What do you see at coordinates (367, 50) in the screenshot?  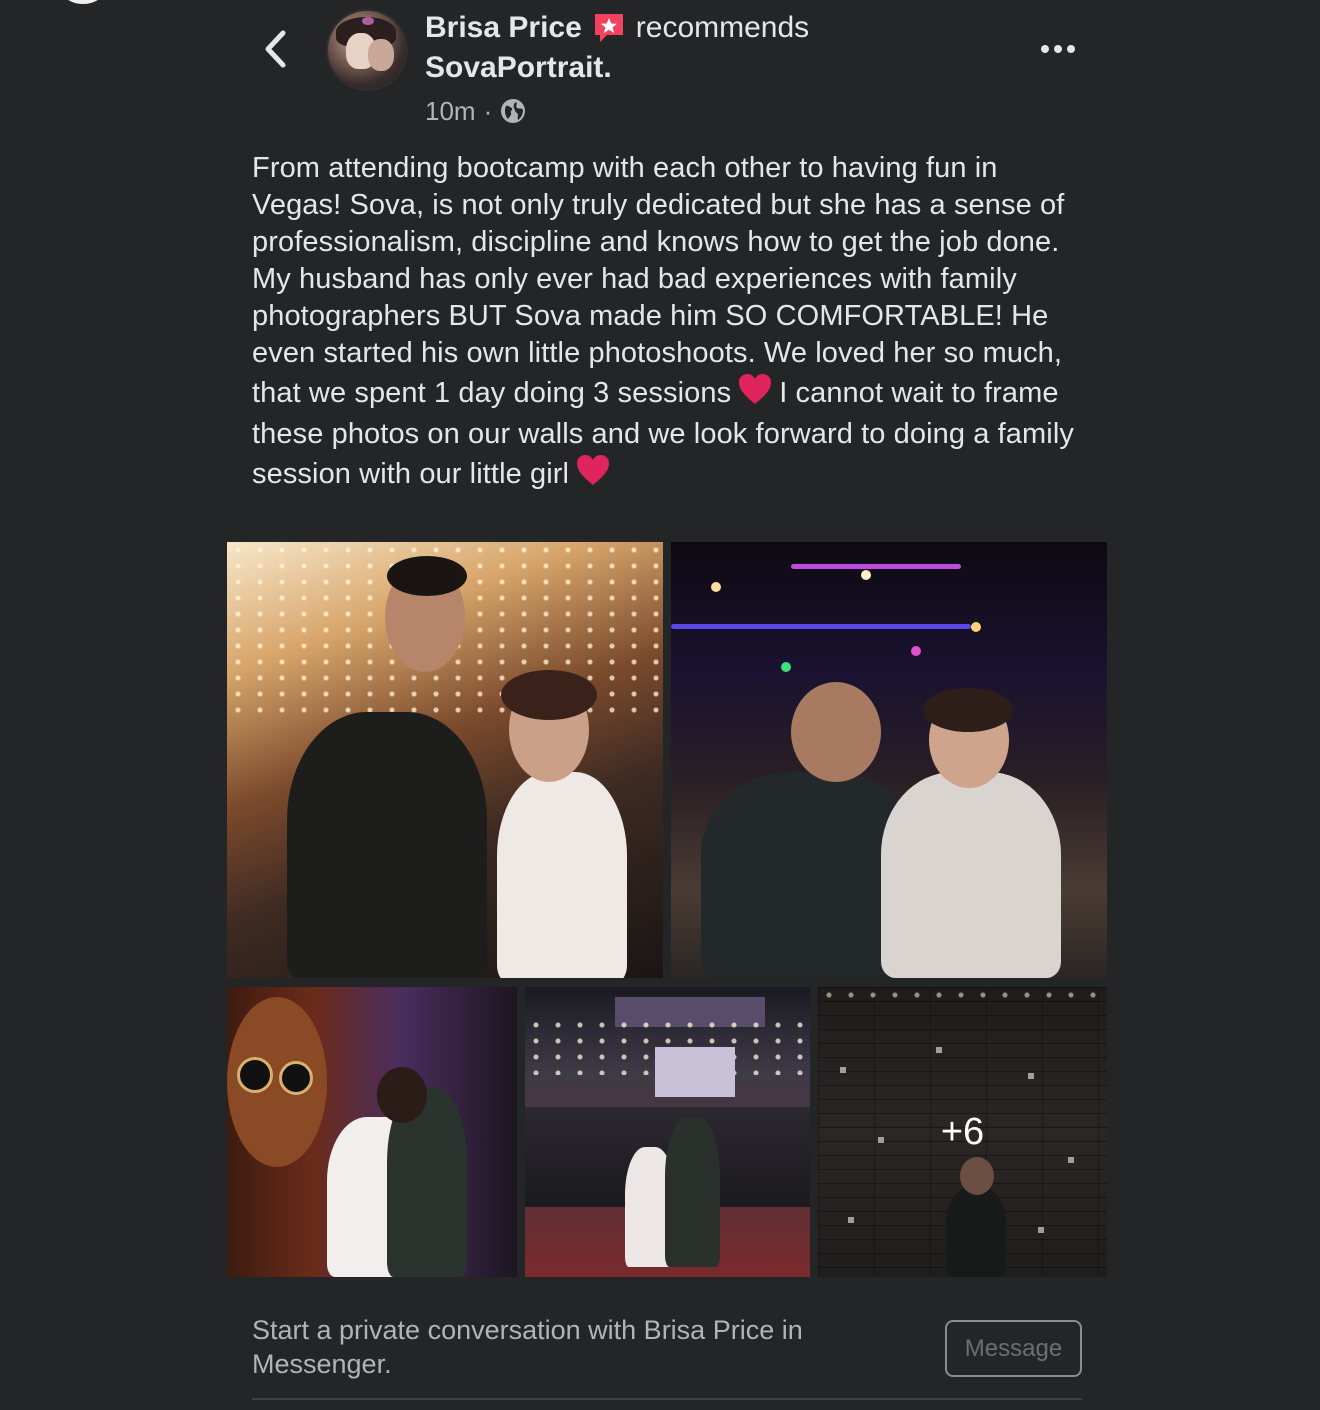 I see `author-avatar` at bounding box center [367, 50].